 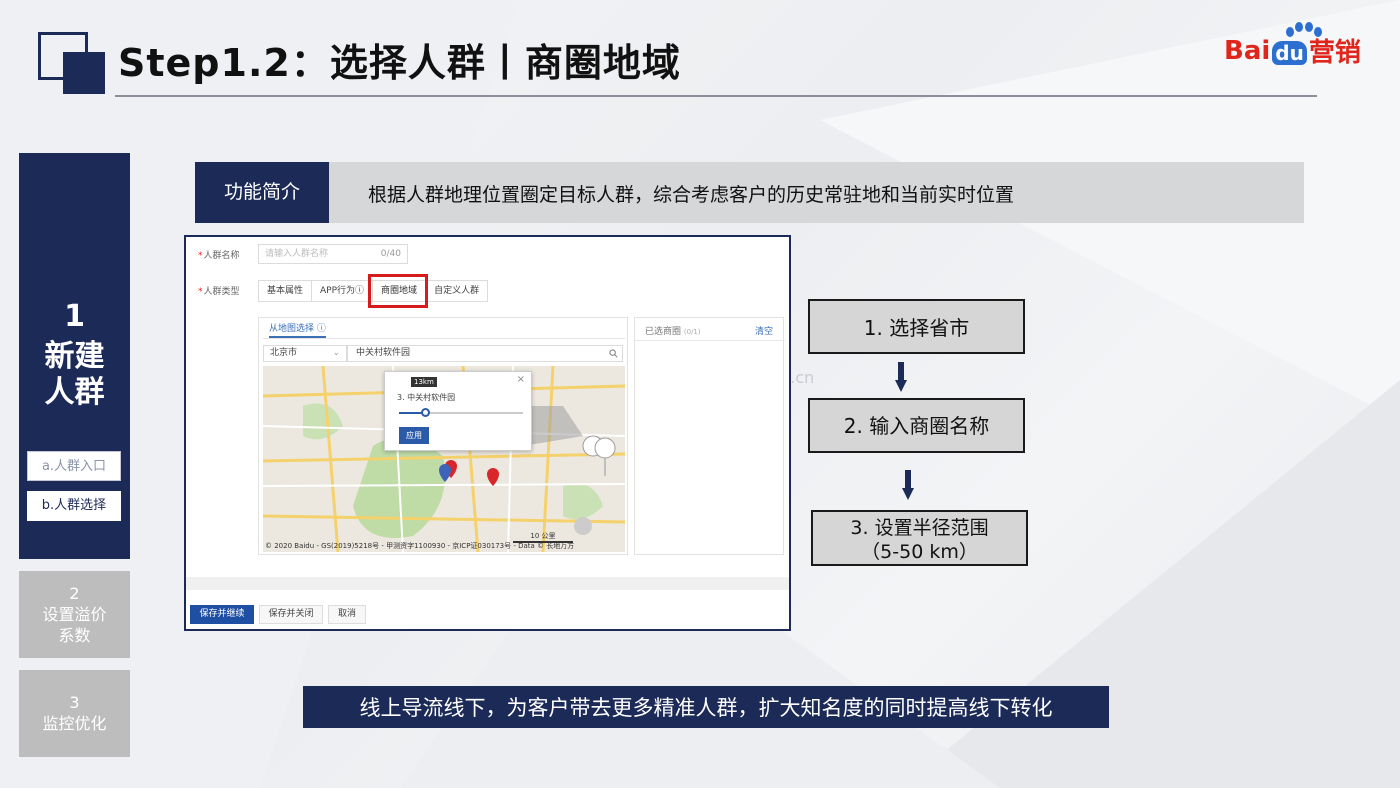 I want to click on nav-step-3: 3 监控优化, so click(x=74, y=713).